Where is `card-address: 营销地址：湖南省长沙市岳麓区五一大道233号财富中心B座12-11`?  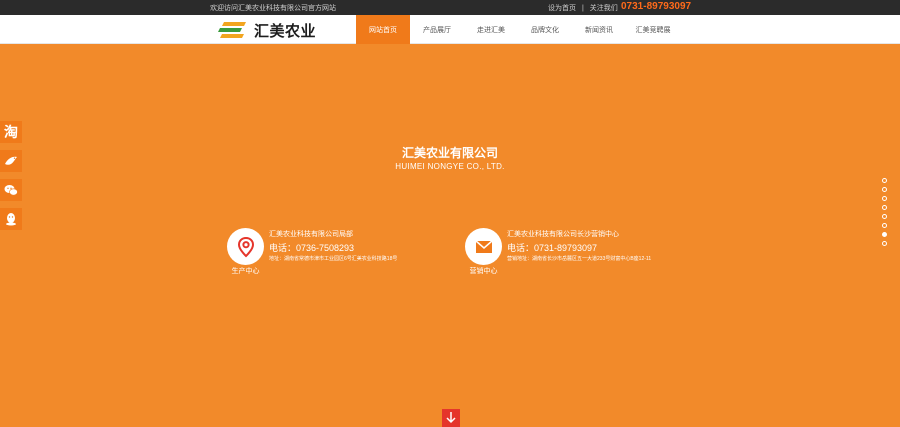 card-address: 营销地址：湖南省长沙市岳麓区五一大道233号财富中心B座12-11 is located at coordinates (579, 259).